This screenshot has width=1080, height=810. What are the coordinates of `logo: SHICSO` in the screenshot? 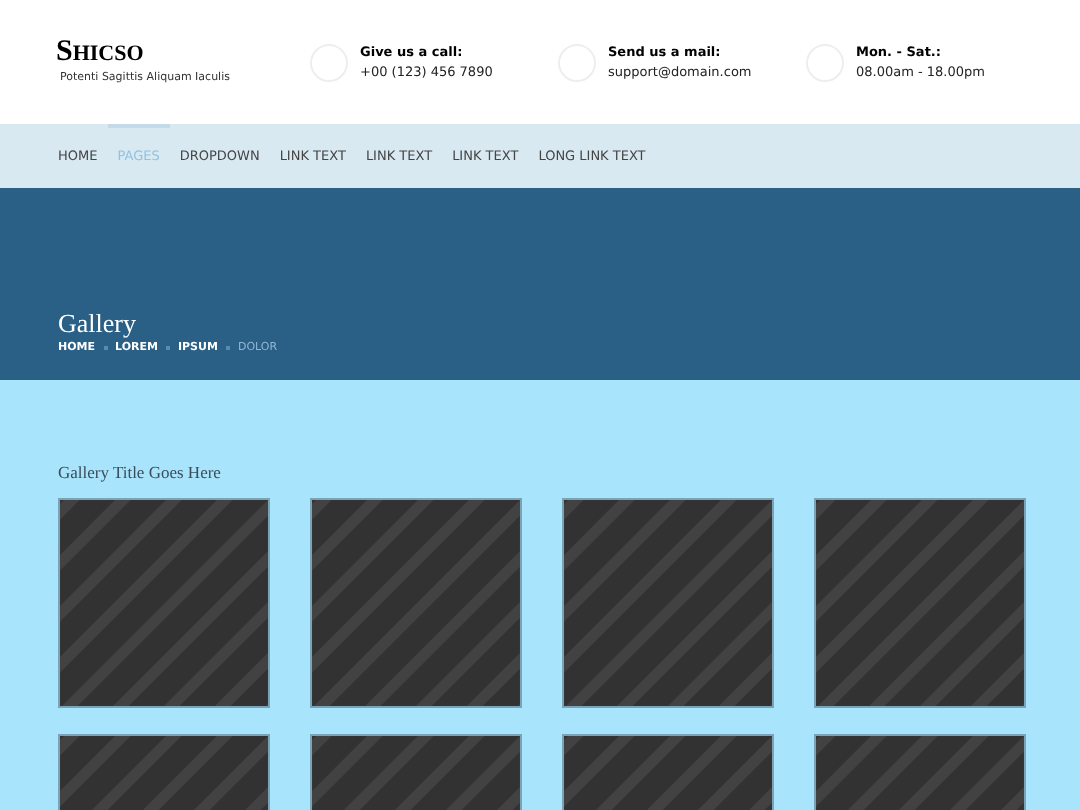 It's located at (100, 54).